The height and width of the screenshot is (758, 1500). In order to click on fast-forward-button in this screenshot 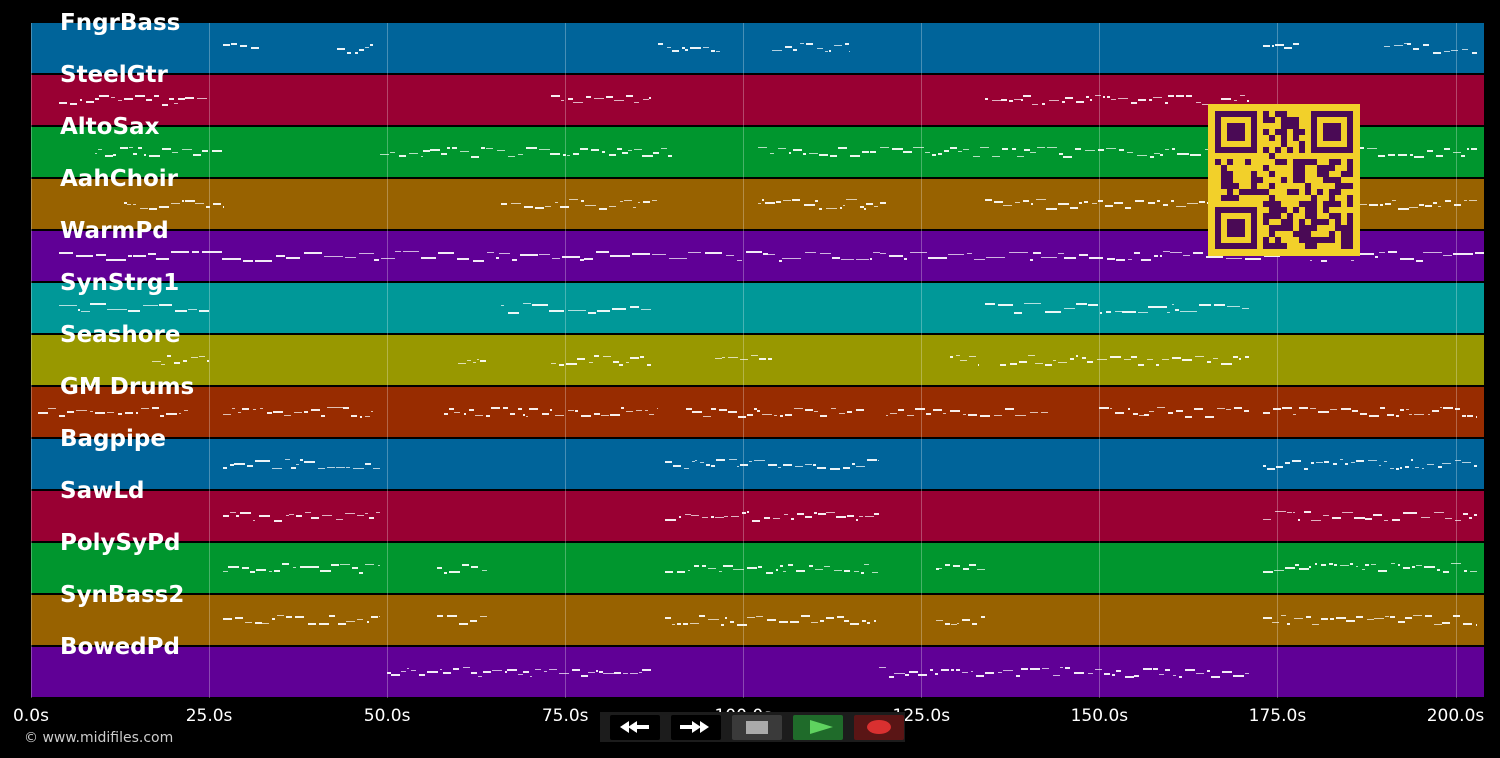, I will do `click(696, 727)`.